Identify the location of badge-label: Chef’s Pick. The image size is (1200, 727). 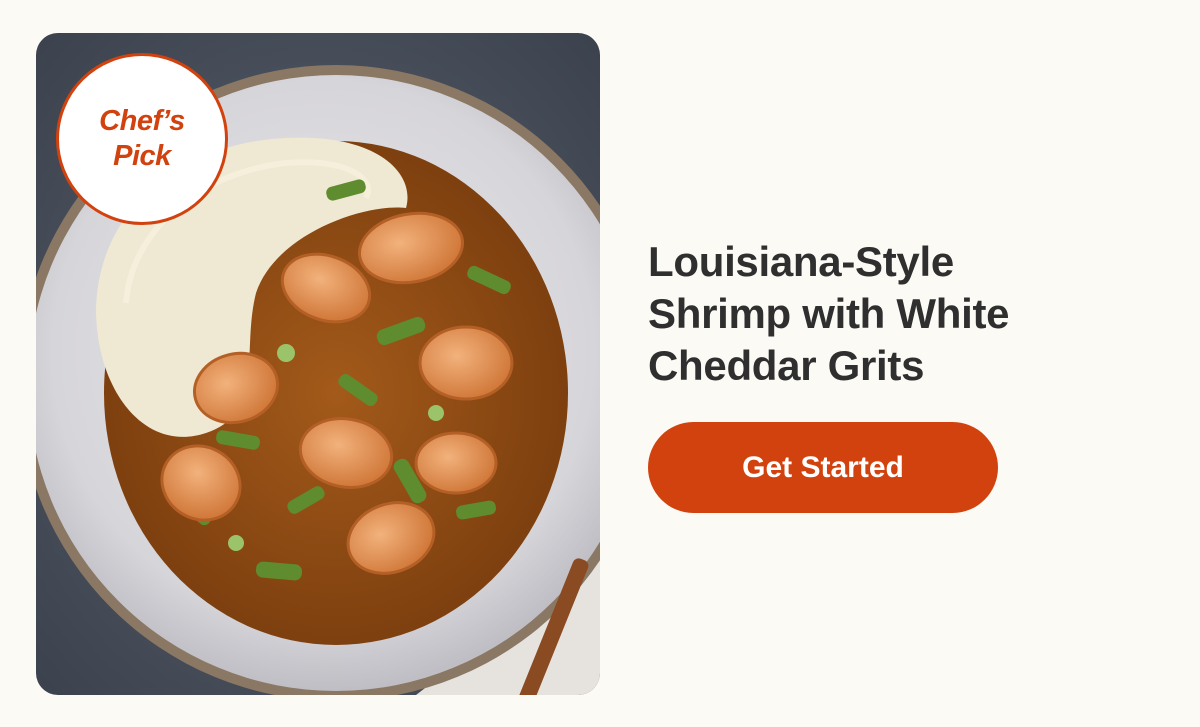
(142, 138).